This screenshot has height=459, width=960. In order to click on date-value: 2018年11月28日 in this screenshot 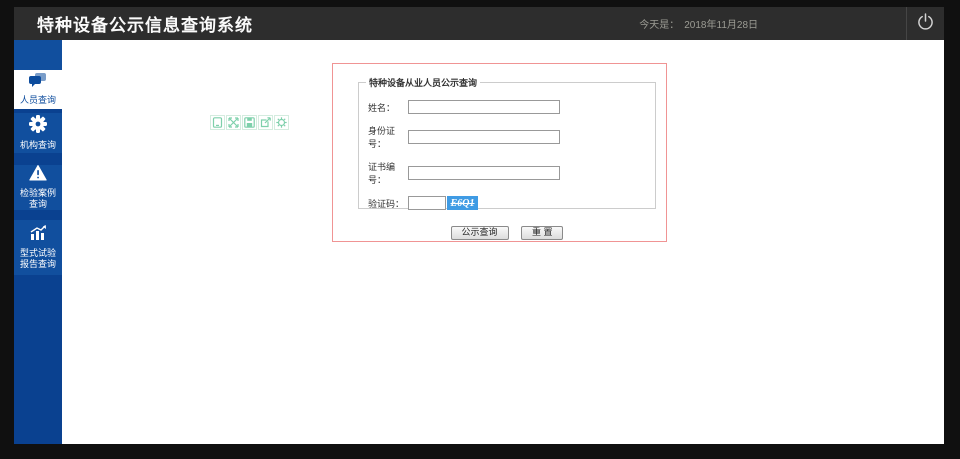, I will do `click(721, 25)`.